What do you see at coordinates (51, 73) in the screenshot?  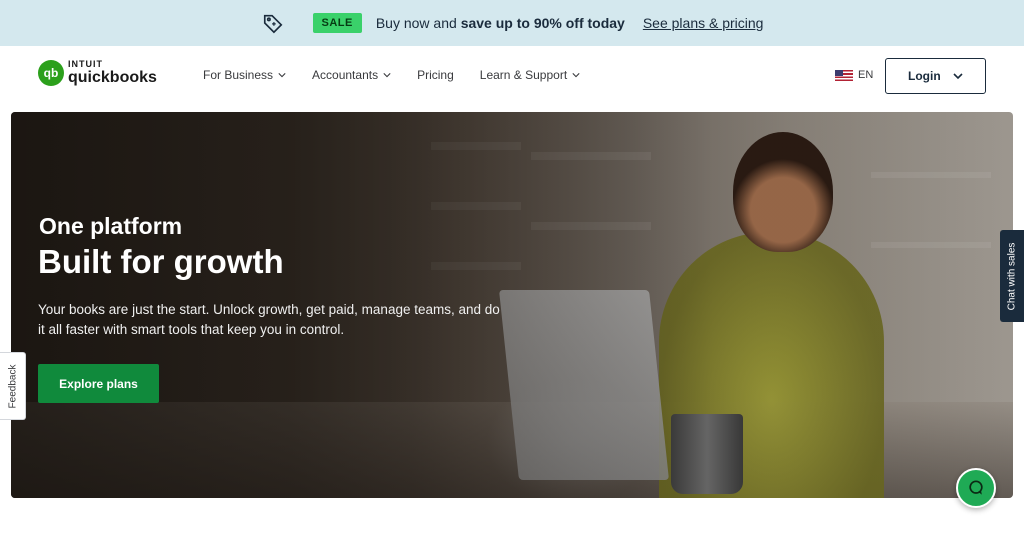 I see `qb-logo-icon: qb` at bounding box center [51, 73].